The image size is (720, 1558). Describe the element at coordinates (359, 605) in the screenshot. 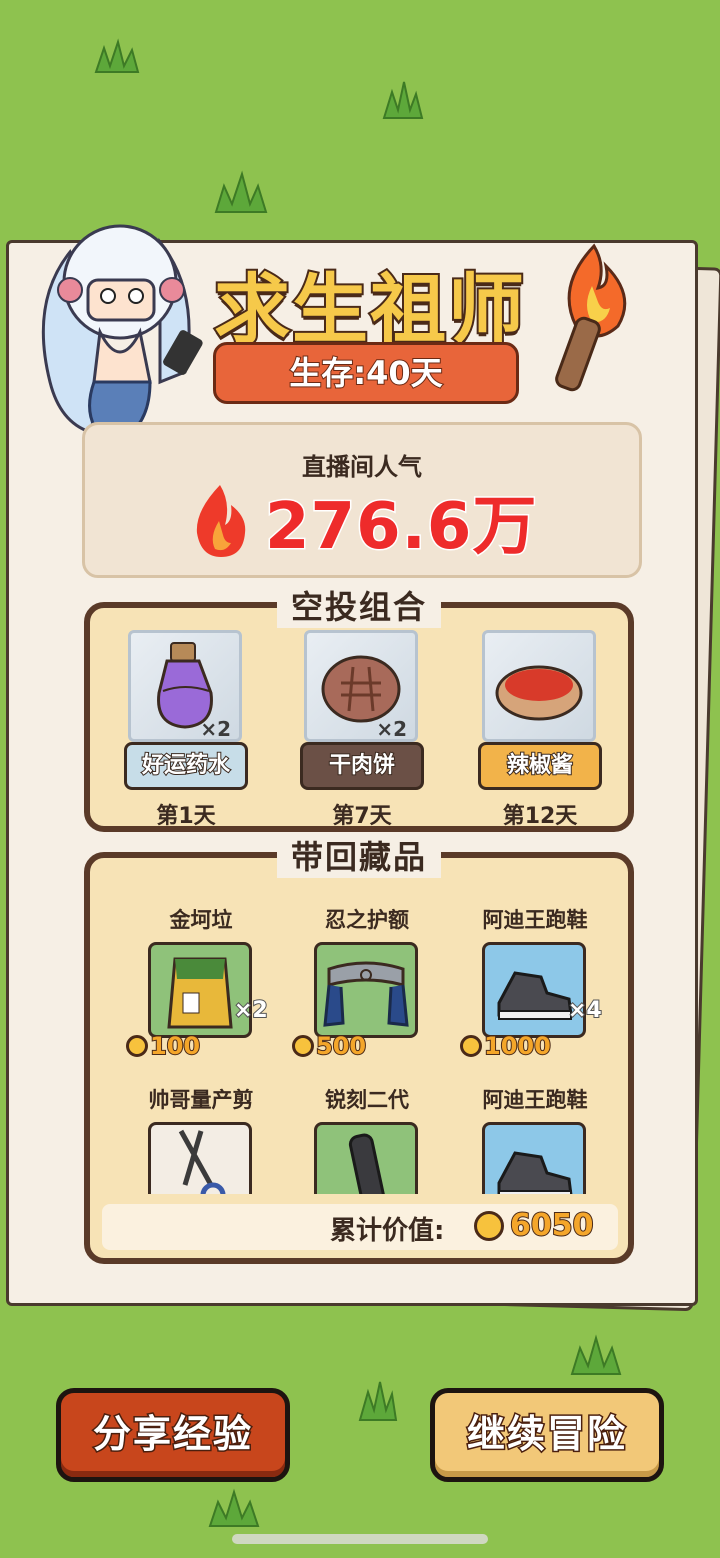

I see `airdrop-title: 空投组合` at that location.